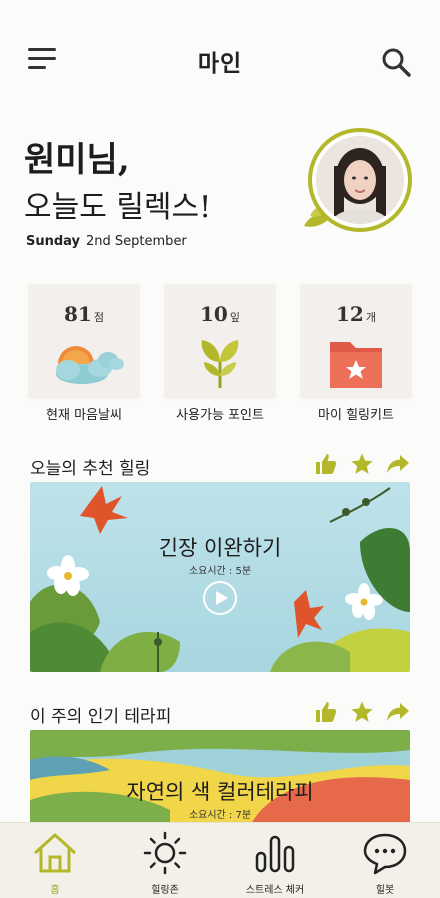 This screenshot has width=440, height=898. I want to click on greeting-name: 원미님,, so click(77, 160).